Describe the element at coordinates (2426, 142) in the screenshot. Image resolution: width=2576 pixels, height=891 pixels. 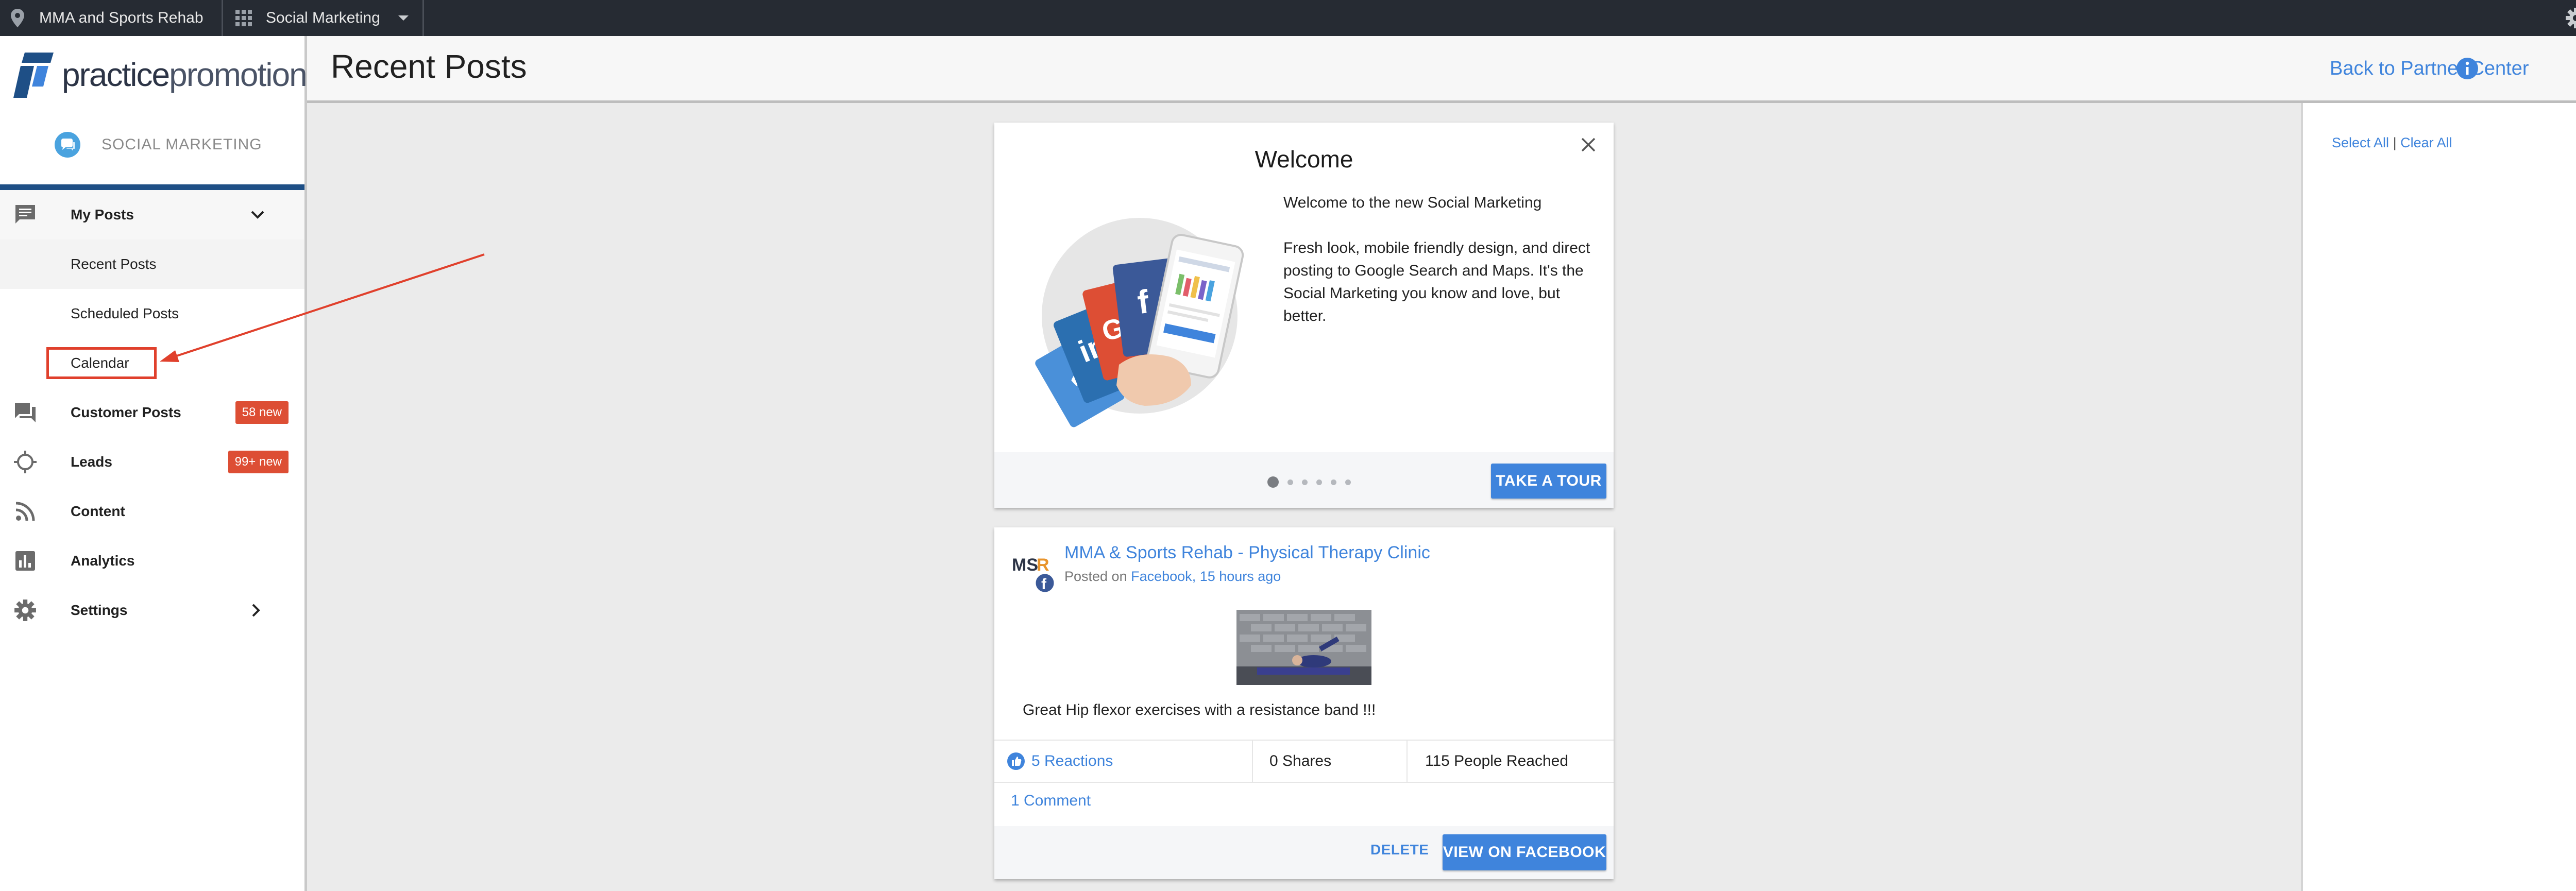
I see `clear-all-link: Clear All` at that location.